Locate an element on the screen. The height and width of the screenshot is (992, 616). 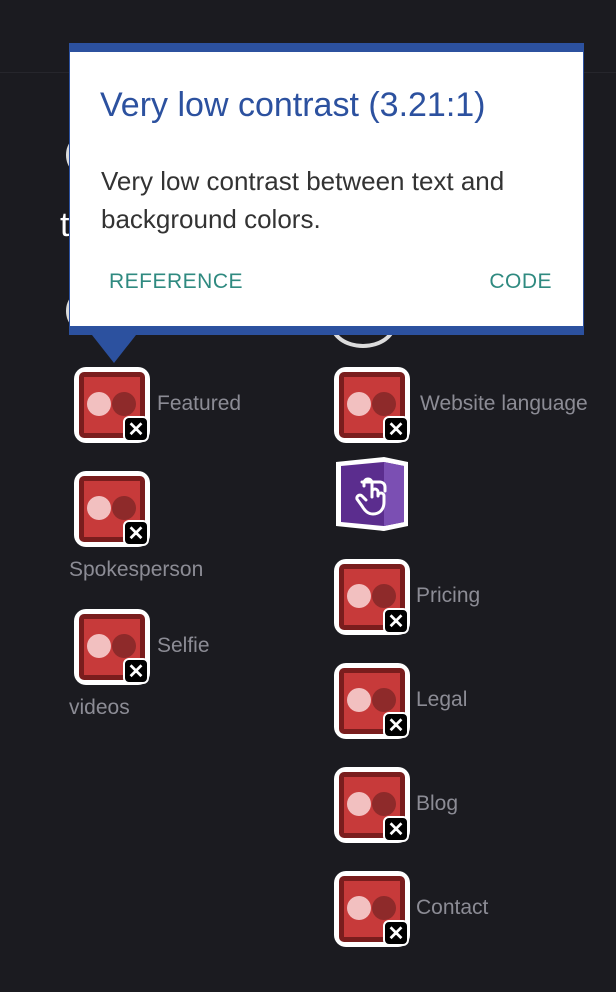
link-legal: Legal is located at coordinates (441, 700).